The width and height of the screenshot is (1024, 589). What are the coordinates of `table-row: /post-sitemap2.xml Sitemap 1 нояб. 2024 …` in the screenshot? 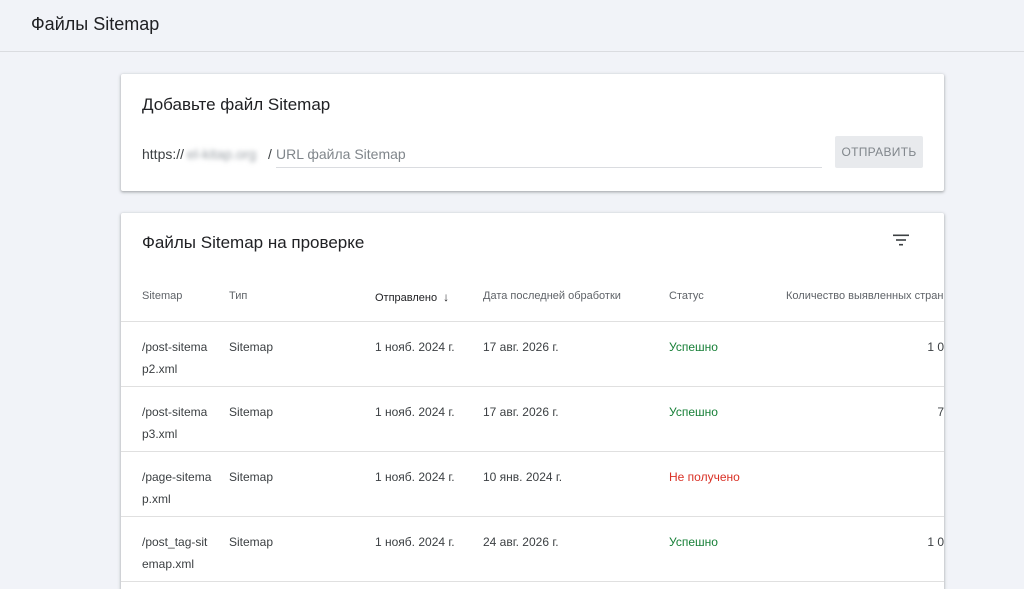 It's located at (532, 354).